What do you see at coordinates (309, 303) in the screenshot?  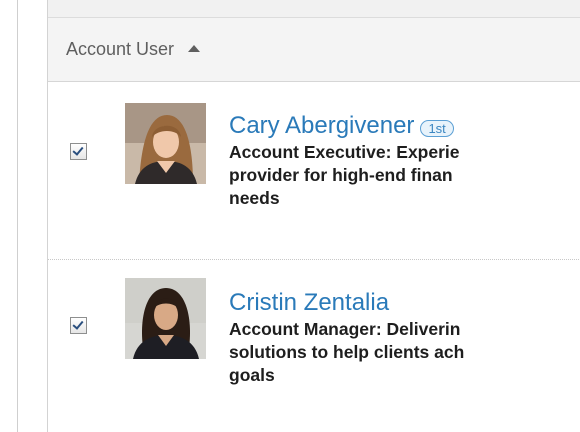 I see `contact-name-link: Cristin Zentalia` at bounding box center [309, 303].